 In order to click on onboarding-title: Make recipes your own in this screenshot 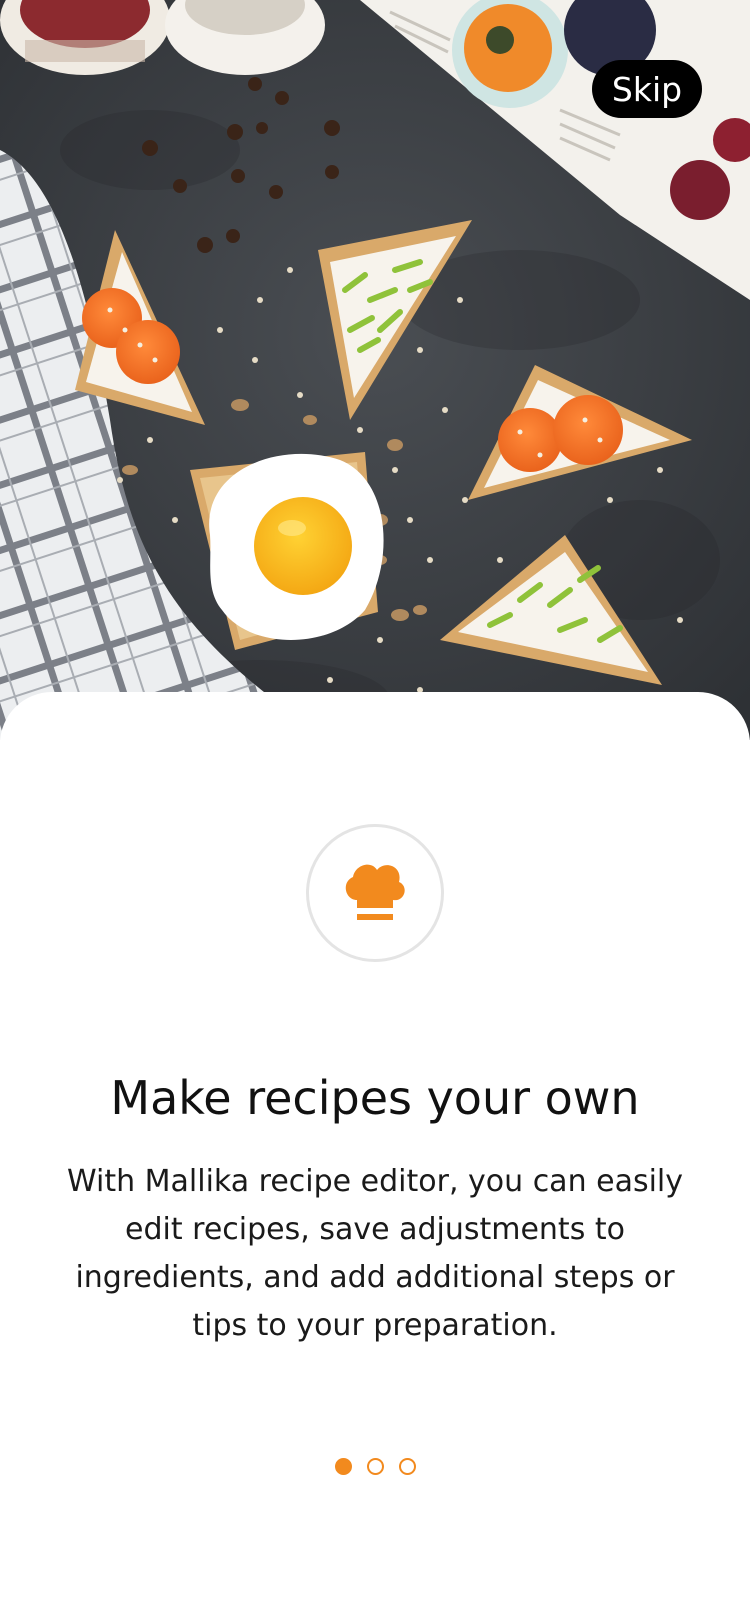, I will do `click(375, 1098)`.